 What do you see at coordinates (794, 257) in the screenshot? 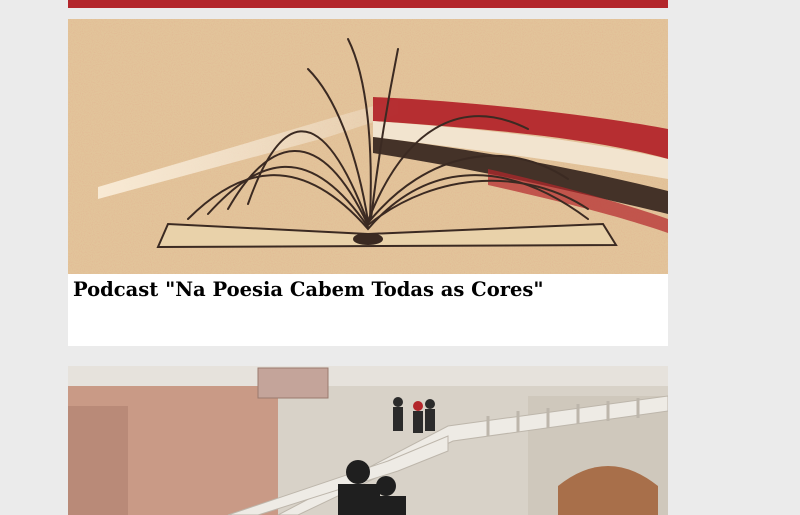
I see `page-scrollbar` at bounding box center [794, 257].